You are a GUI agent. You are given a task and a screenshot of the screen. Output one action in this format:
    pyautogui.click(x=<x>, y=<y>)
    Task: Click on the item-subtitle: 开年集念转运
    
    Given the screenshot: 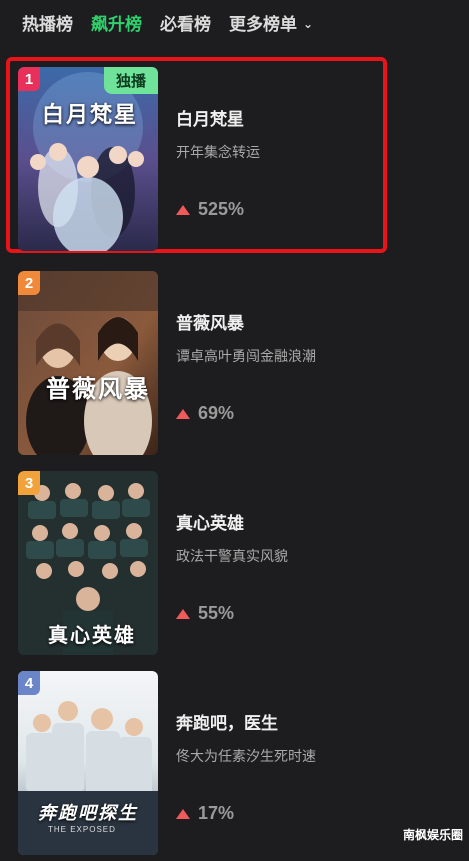 What is the action you would take?
    pyautogui.click(x=218, y=152)
    